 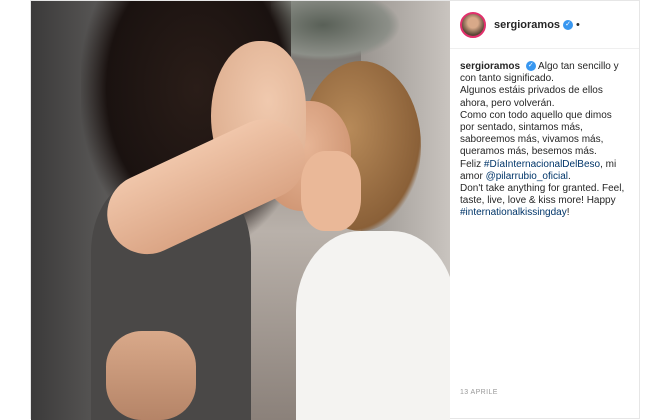 What do you see at coordinates (608, 164) in the screenshot?
I see `caption-text: , mi` at bounding box center [608, 164].